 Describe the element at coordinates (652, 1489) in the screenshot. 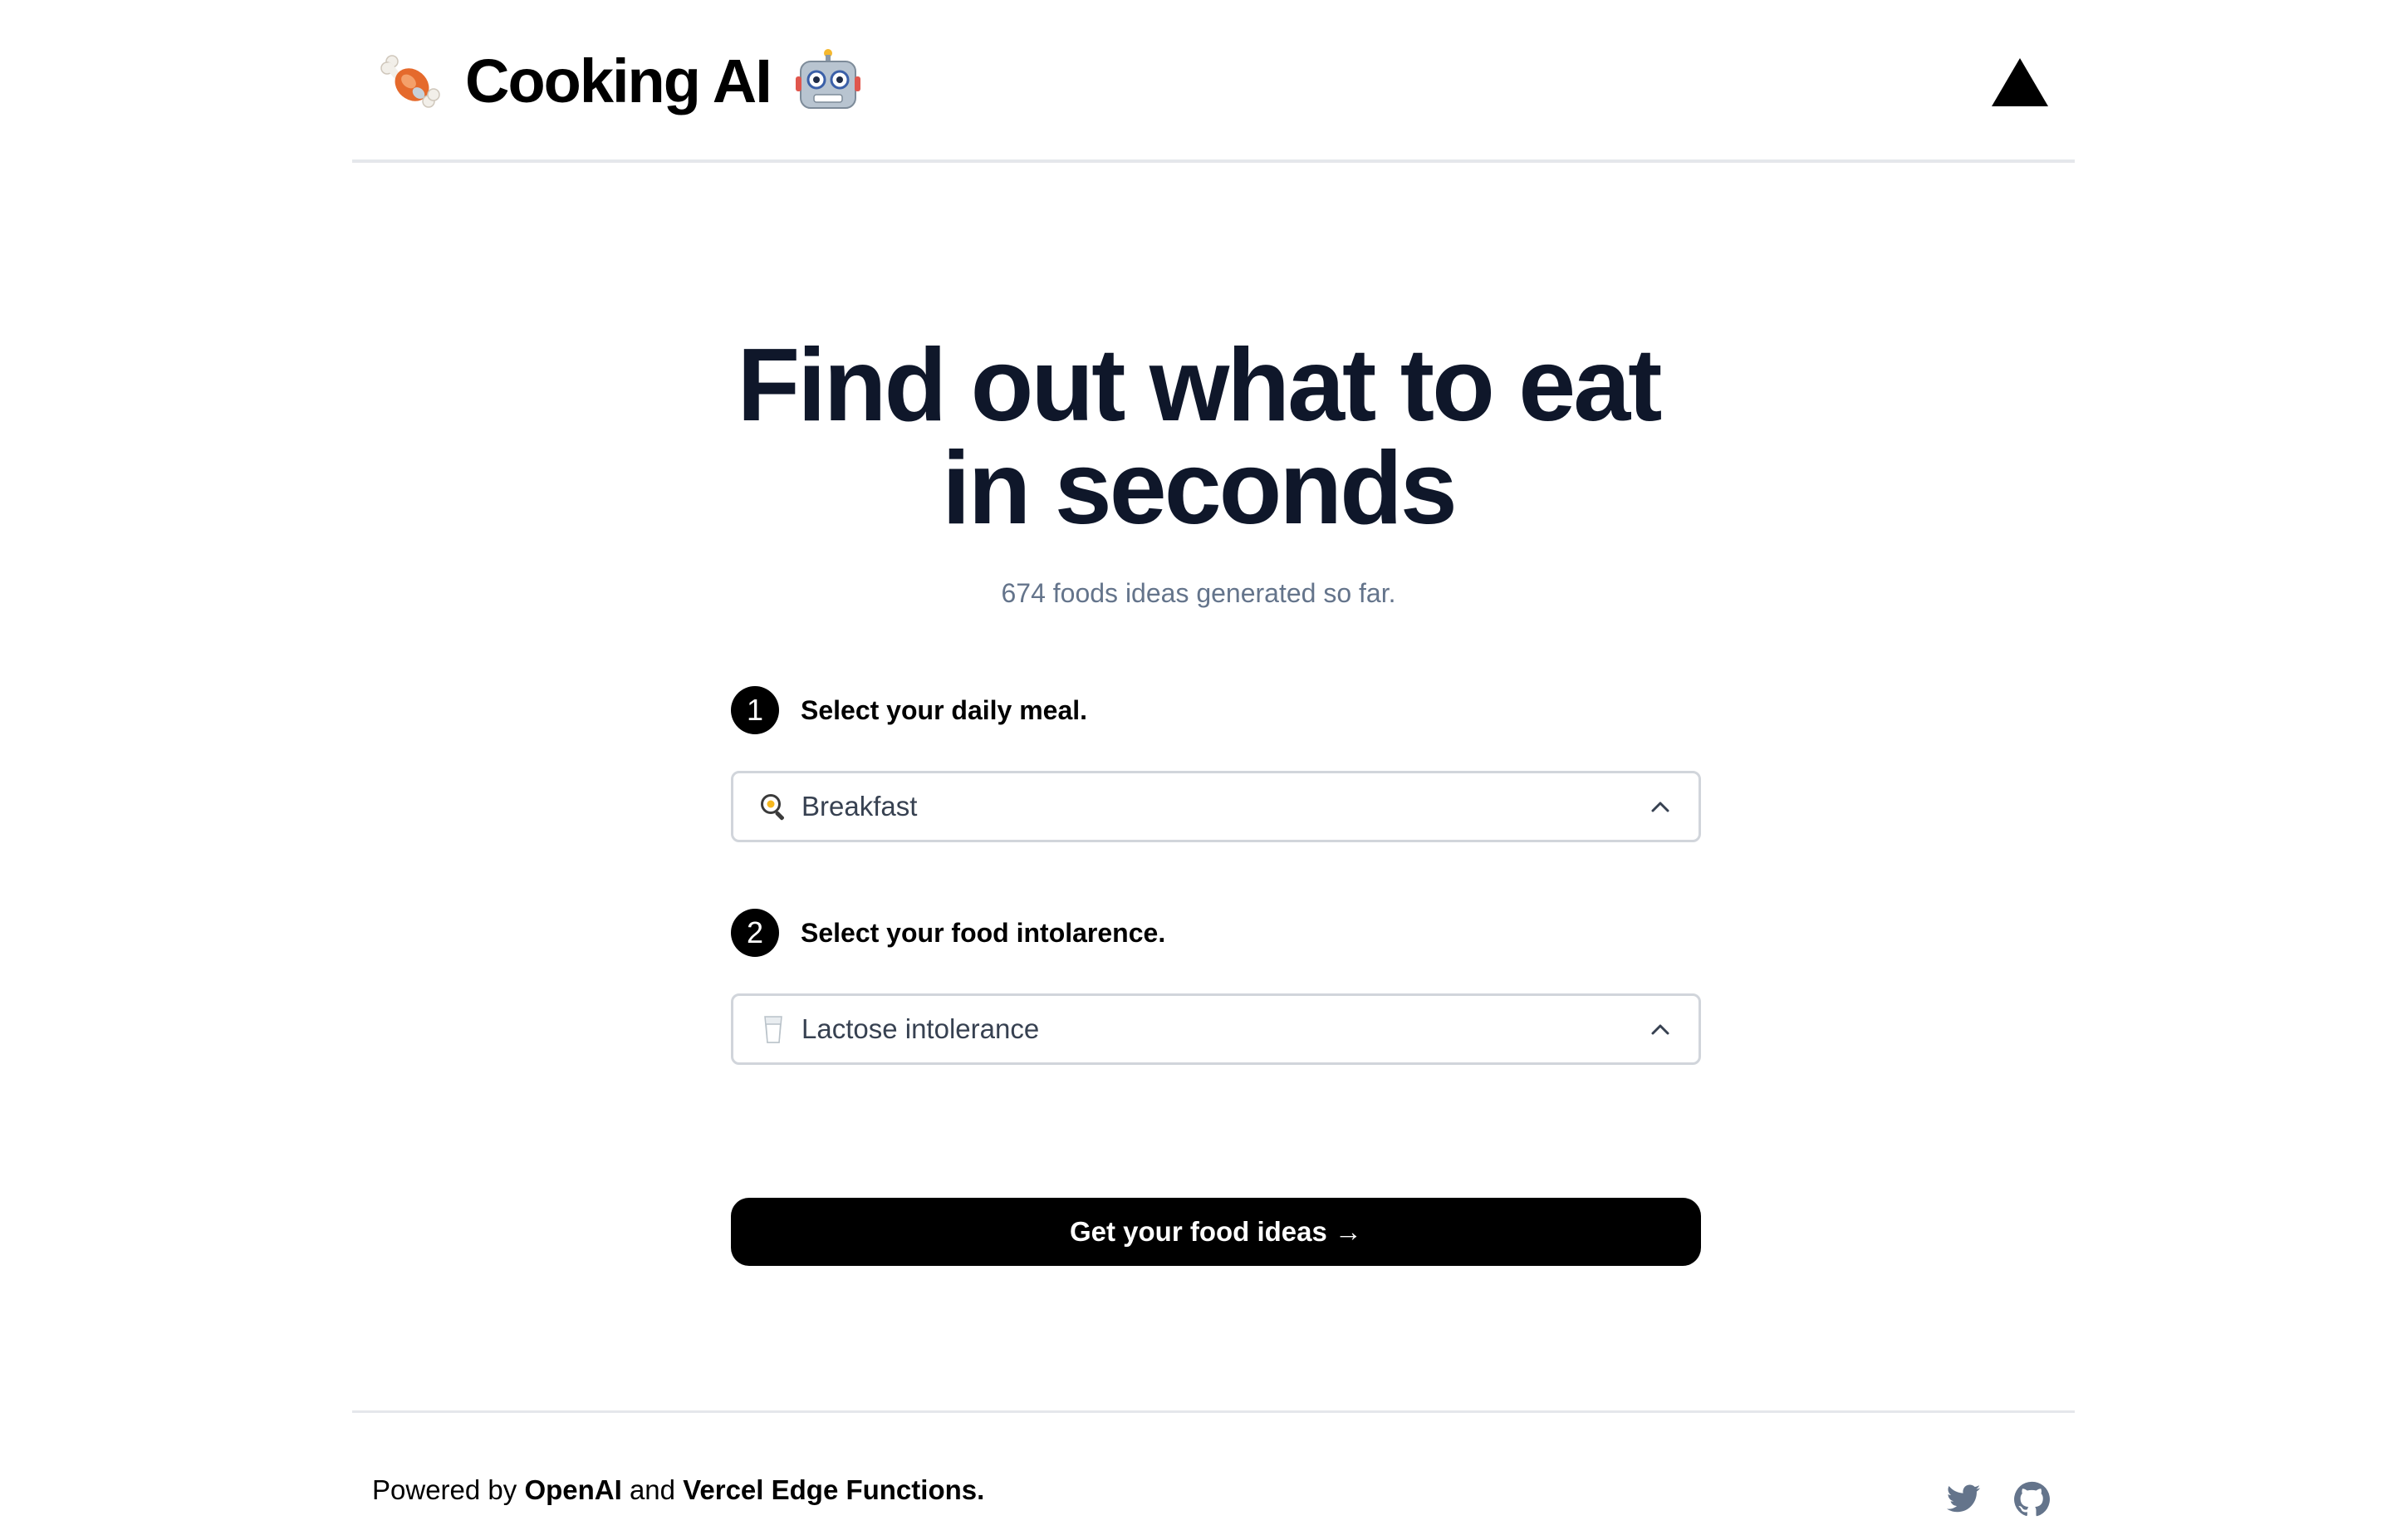

I see `footer-middle: and` at that location.